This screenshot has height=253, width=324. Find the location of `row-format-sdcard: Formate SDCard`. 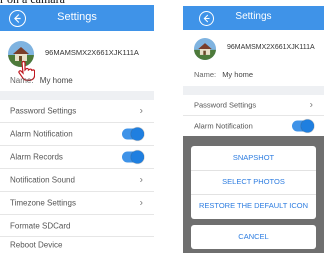

row-format-sdcard: Formate SDCard is located at coordinates (77, 226).